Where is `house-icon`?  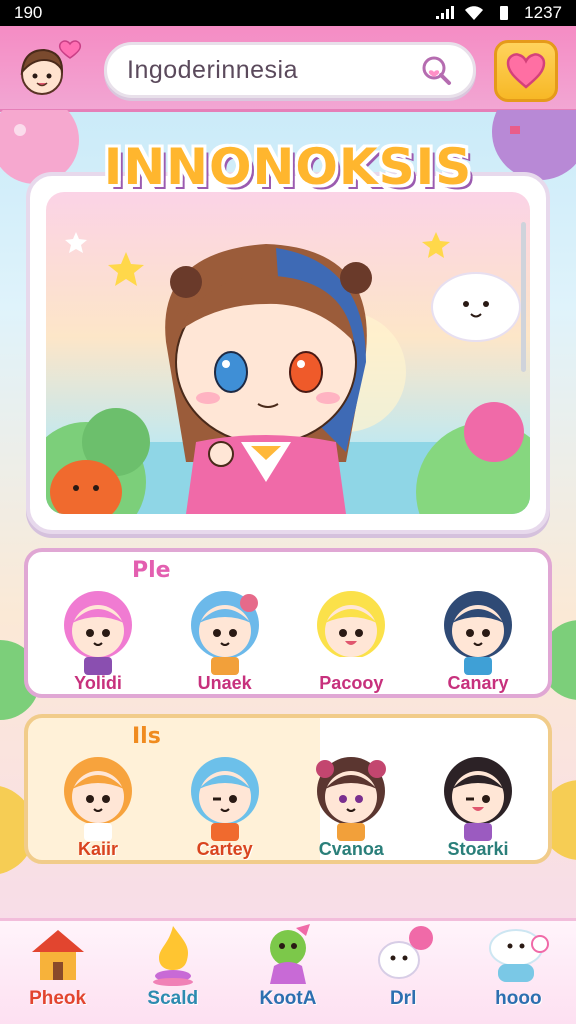 house-icon is located at coordinates (57, 955).